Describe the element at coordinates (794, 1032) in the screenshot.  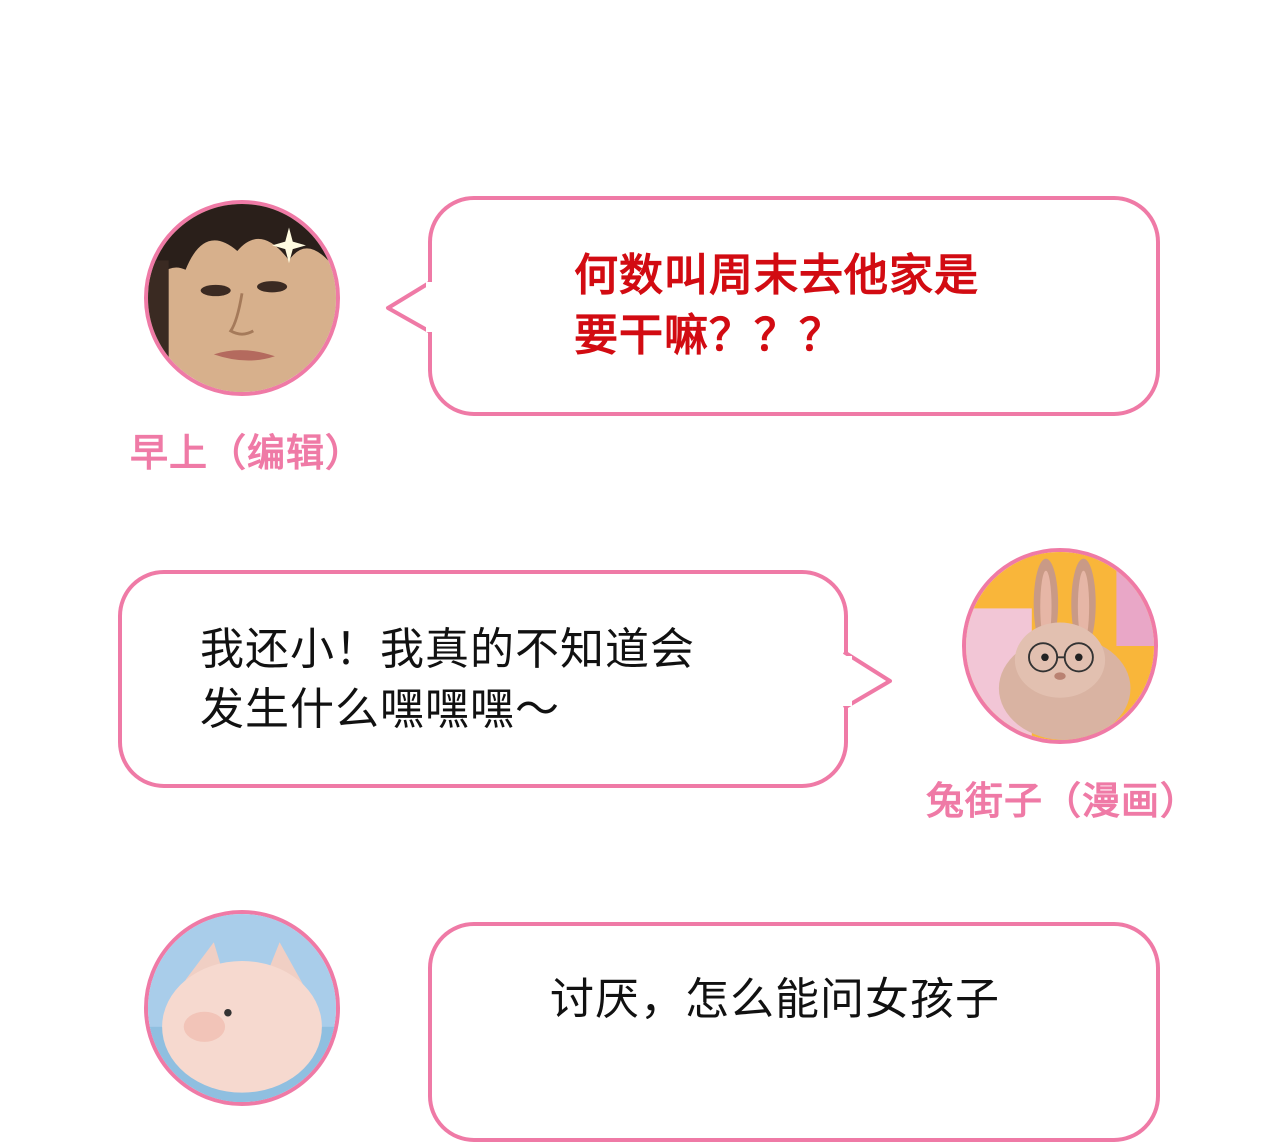
I see `speech-bubble` at that location.